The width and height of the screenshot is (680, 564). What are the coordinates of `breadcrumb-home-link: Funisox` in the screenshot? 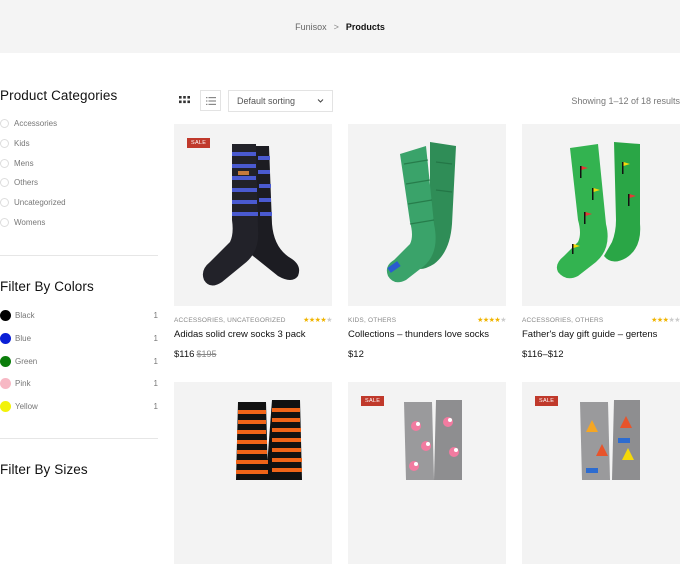 It's located at (311, 27).